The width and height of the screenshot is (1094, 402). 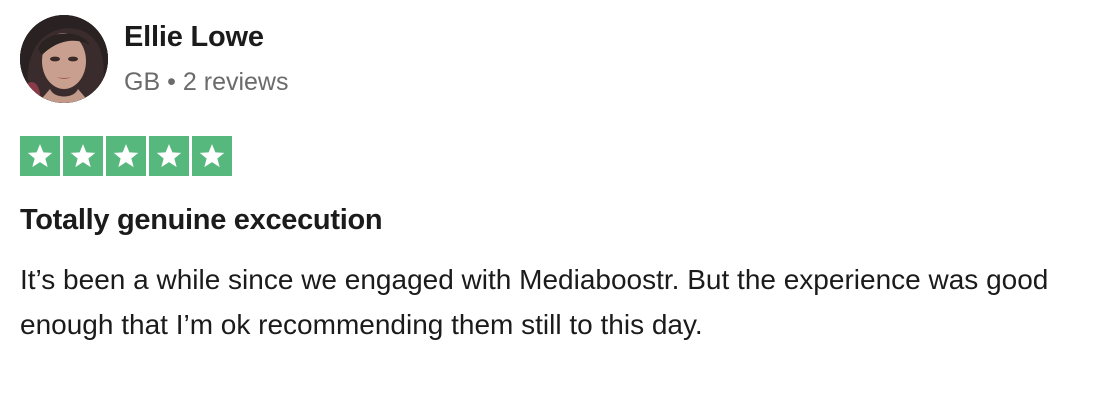 I want to click on avatar-image, so click(x=64, y=59).